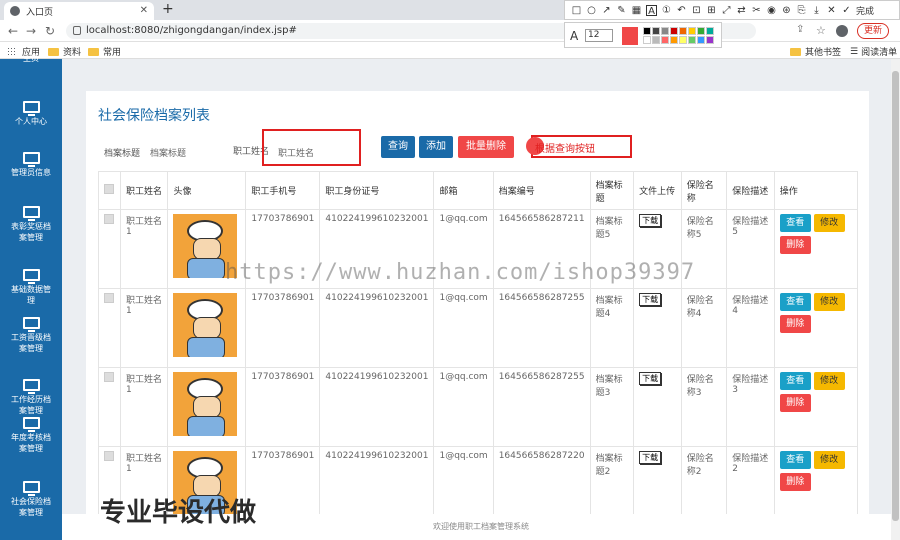 This screenshot has width=900, height=540. Describe the element at coordinates (609, 307) in the screenshot. I see `cell-text: 档案标题4` at that location.